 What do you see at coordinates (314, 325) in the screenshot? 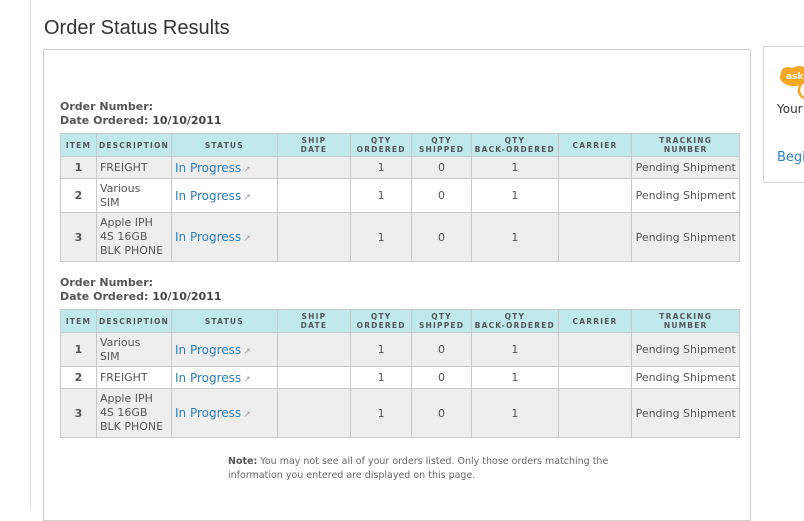
I see `column-header-text: DATE` at bounding box center [314, 325].